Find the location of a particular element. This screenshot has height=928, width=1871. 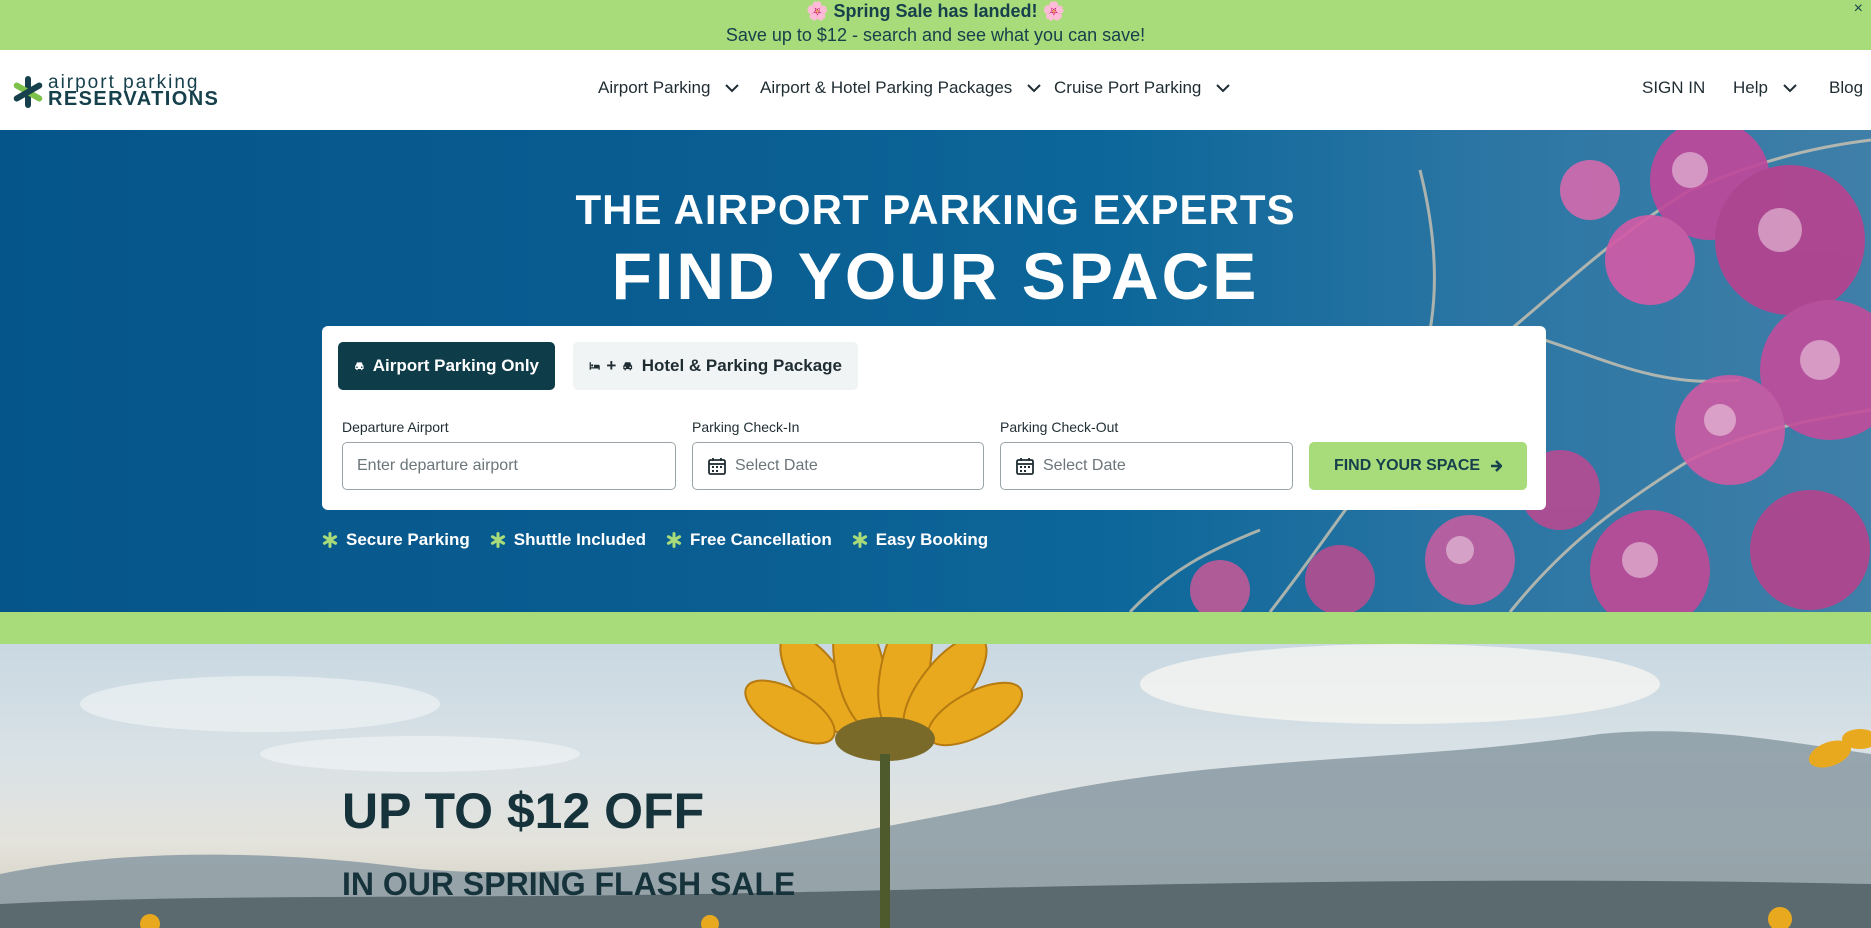

asterisk-logo-icon is located at coordinates (28, 92).